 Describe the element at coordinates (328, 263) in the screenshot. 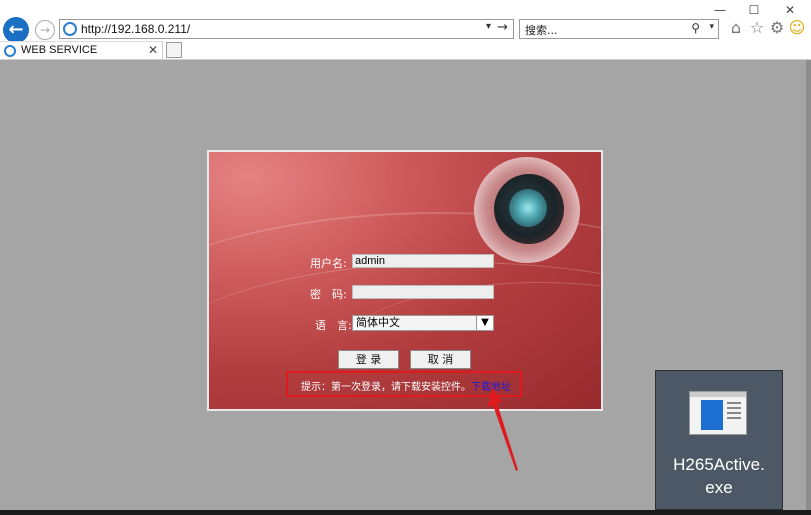

I see `username-label: 用户名:` at that location.